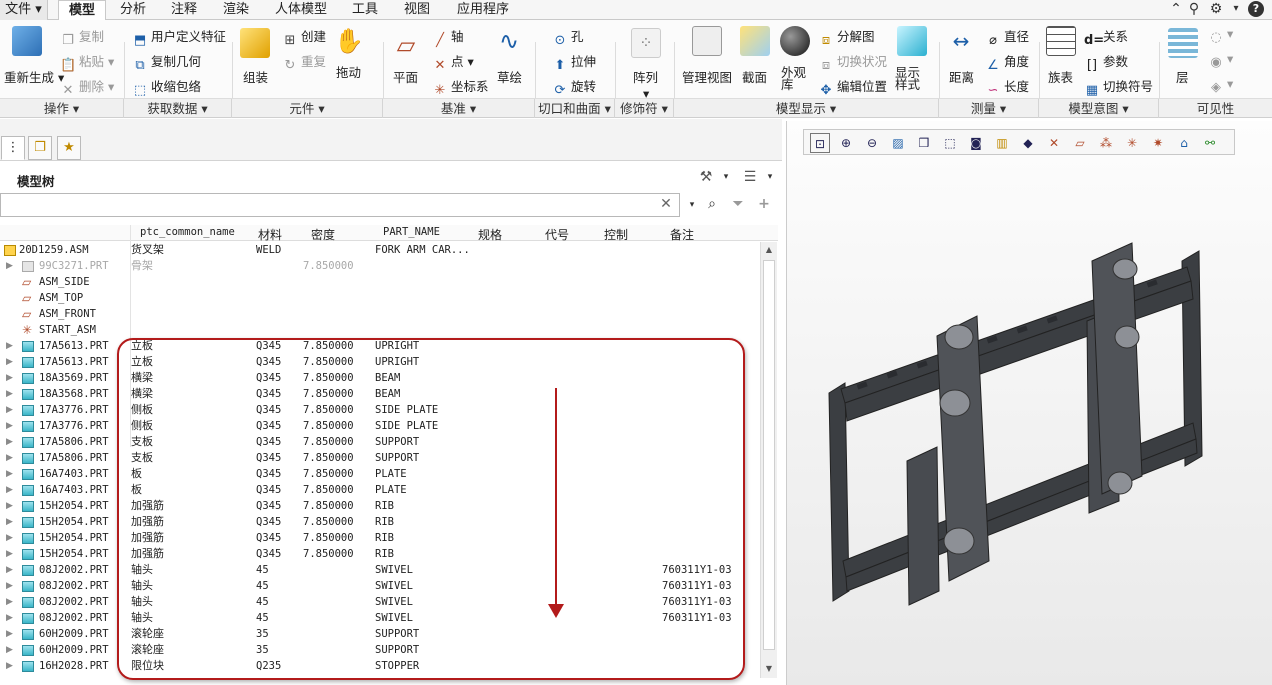 This screenshot has height=685, width=1272. I want to click on point-button: ✕ 点 ▾, so click(453, 62).